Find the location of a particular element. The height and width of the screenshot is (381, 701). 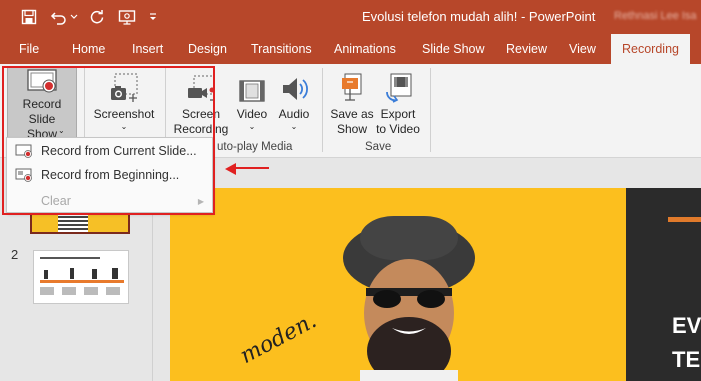

speaker-icon is located at coordinates (294, 84).